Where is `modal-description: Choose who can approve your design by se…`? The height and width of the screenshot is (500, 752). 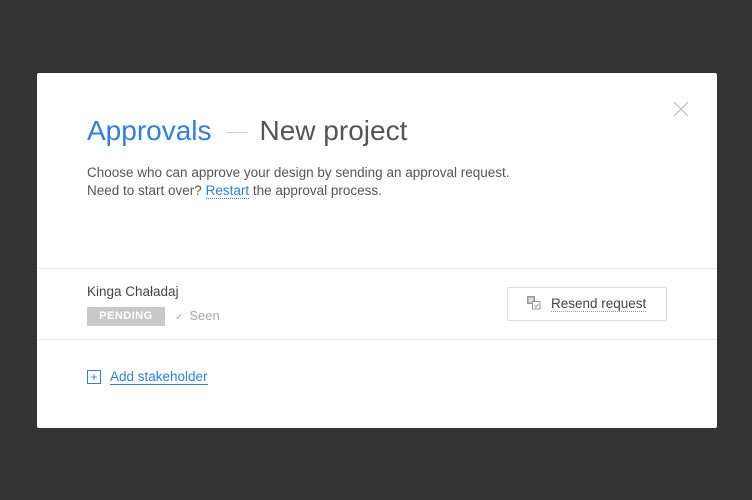 modal-description: Choose who can approve your design by se… is located at coordinates (298, 182).